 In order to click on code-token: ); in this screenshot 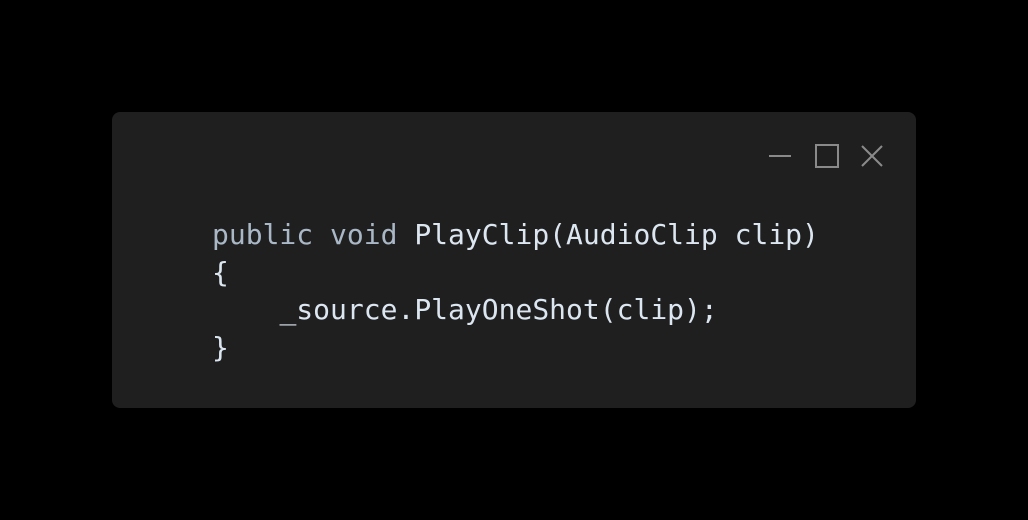, I will do `click(701, 309)`.